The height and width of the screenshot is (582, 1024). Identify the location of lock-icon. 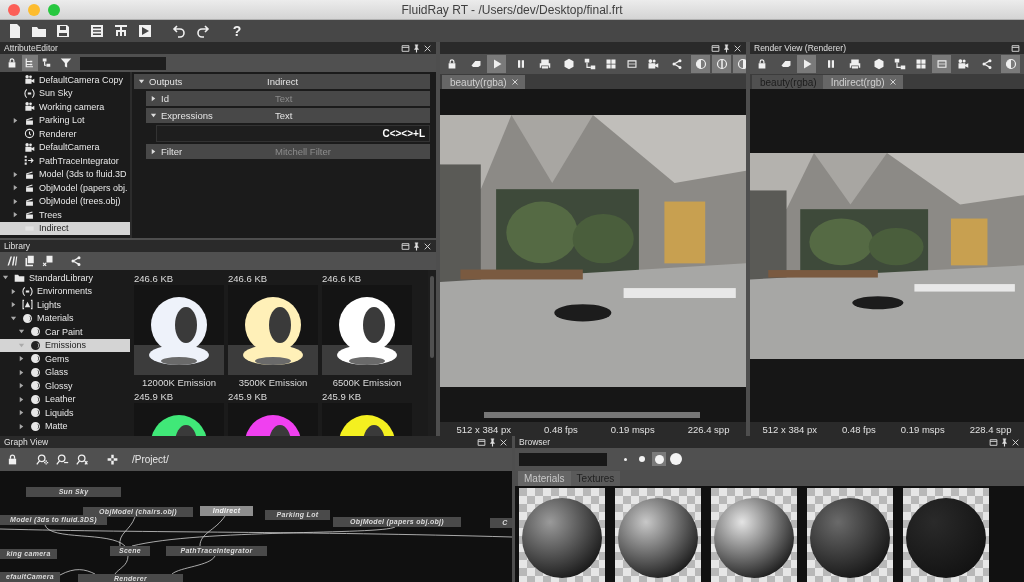
(12, 63).